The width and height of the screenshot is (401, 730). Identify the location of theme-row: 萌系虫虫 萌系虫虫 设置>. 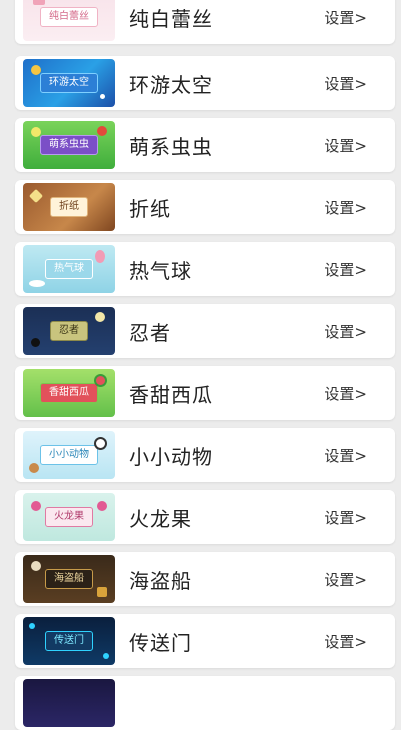
(205, 145).